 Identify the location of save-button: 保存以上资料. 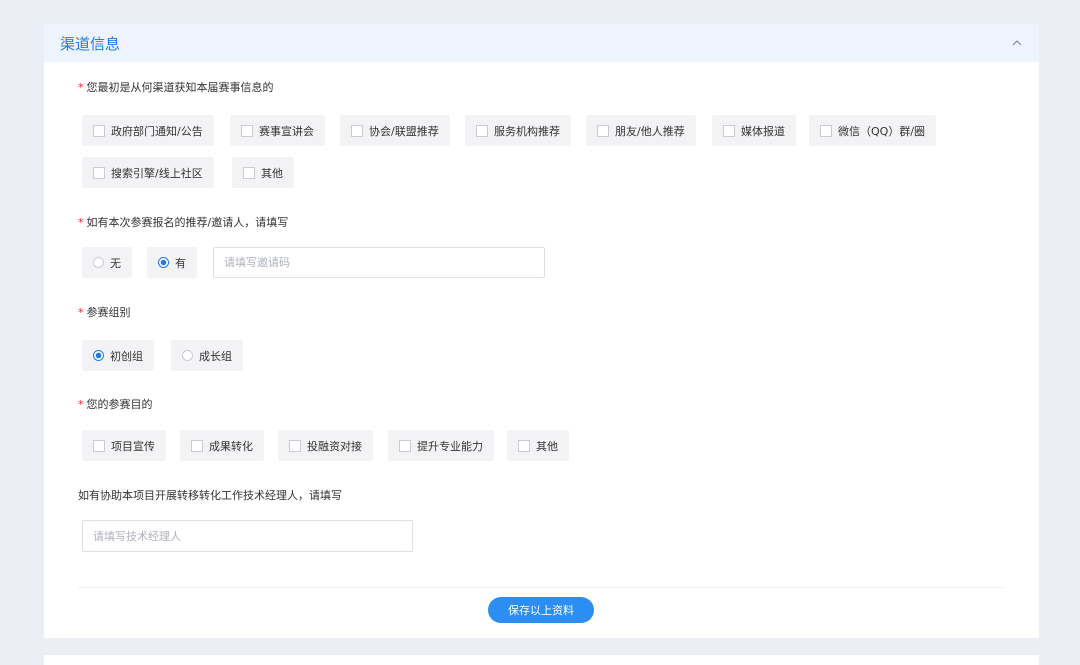
(541, 610).